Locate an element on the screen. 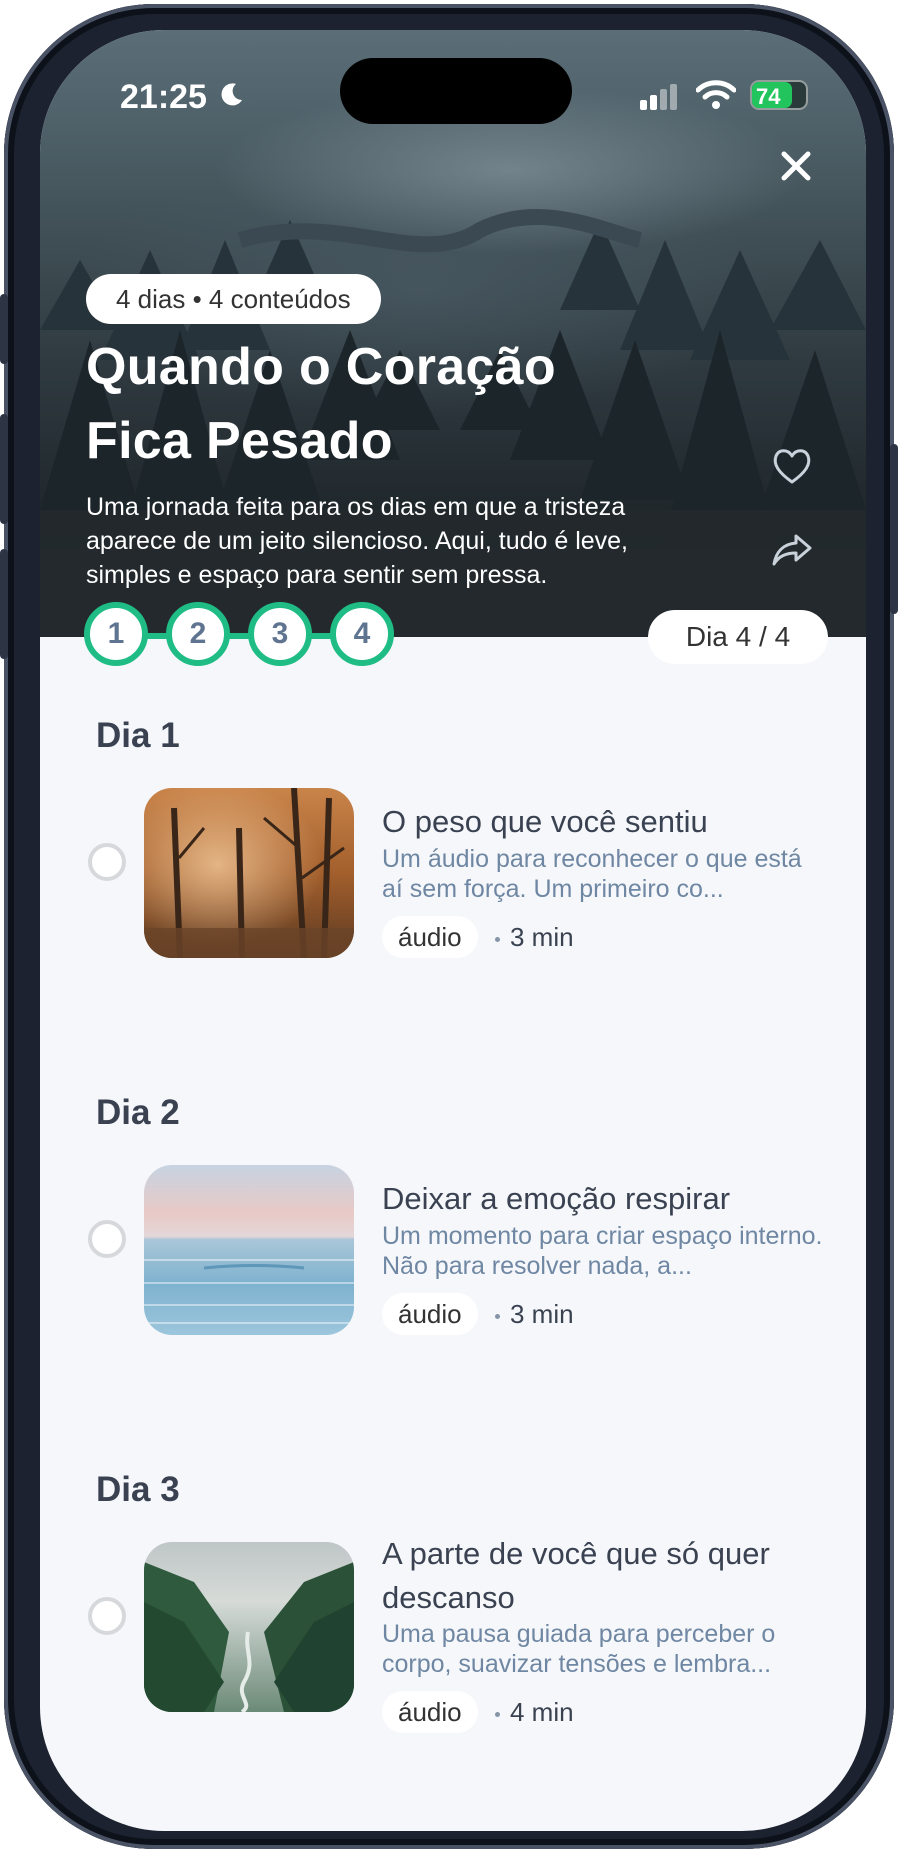  step-2: 2 is located at coordinates (198, 634).